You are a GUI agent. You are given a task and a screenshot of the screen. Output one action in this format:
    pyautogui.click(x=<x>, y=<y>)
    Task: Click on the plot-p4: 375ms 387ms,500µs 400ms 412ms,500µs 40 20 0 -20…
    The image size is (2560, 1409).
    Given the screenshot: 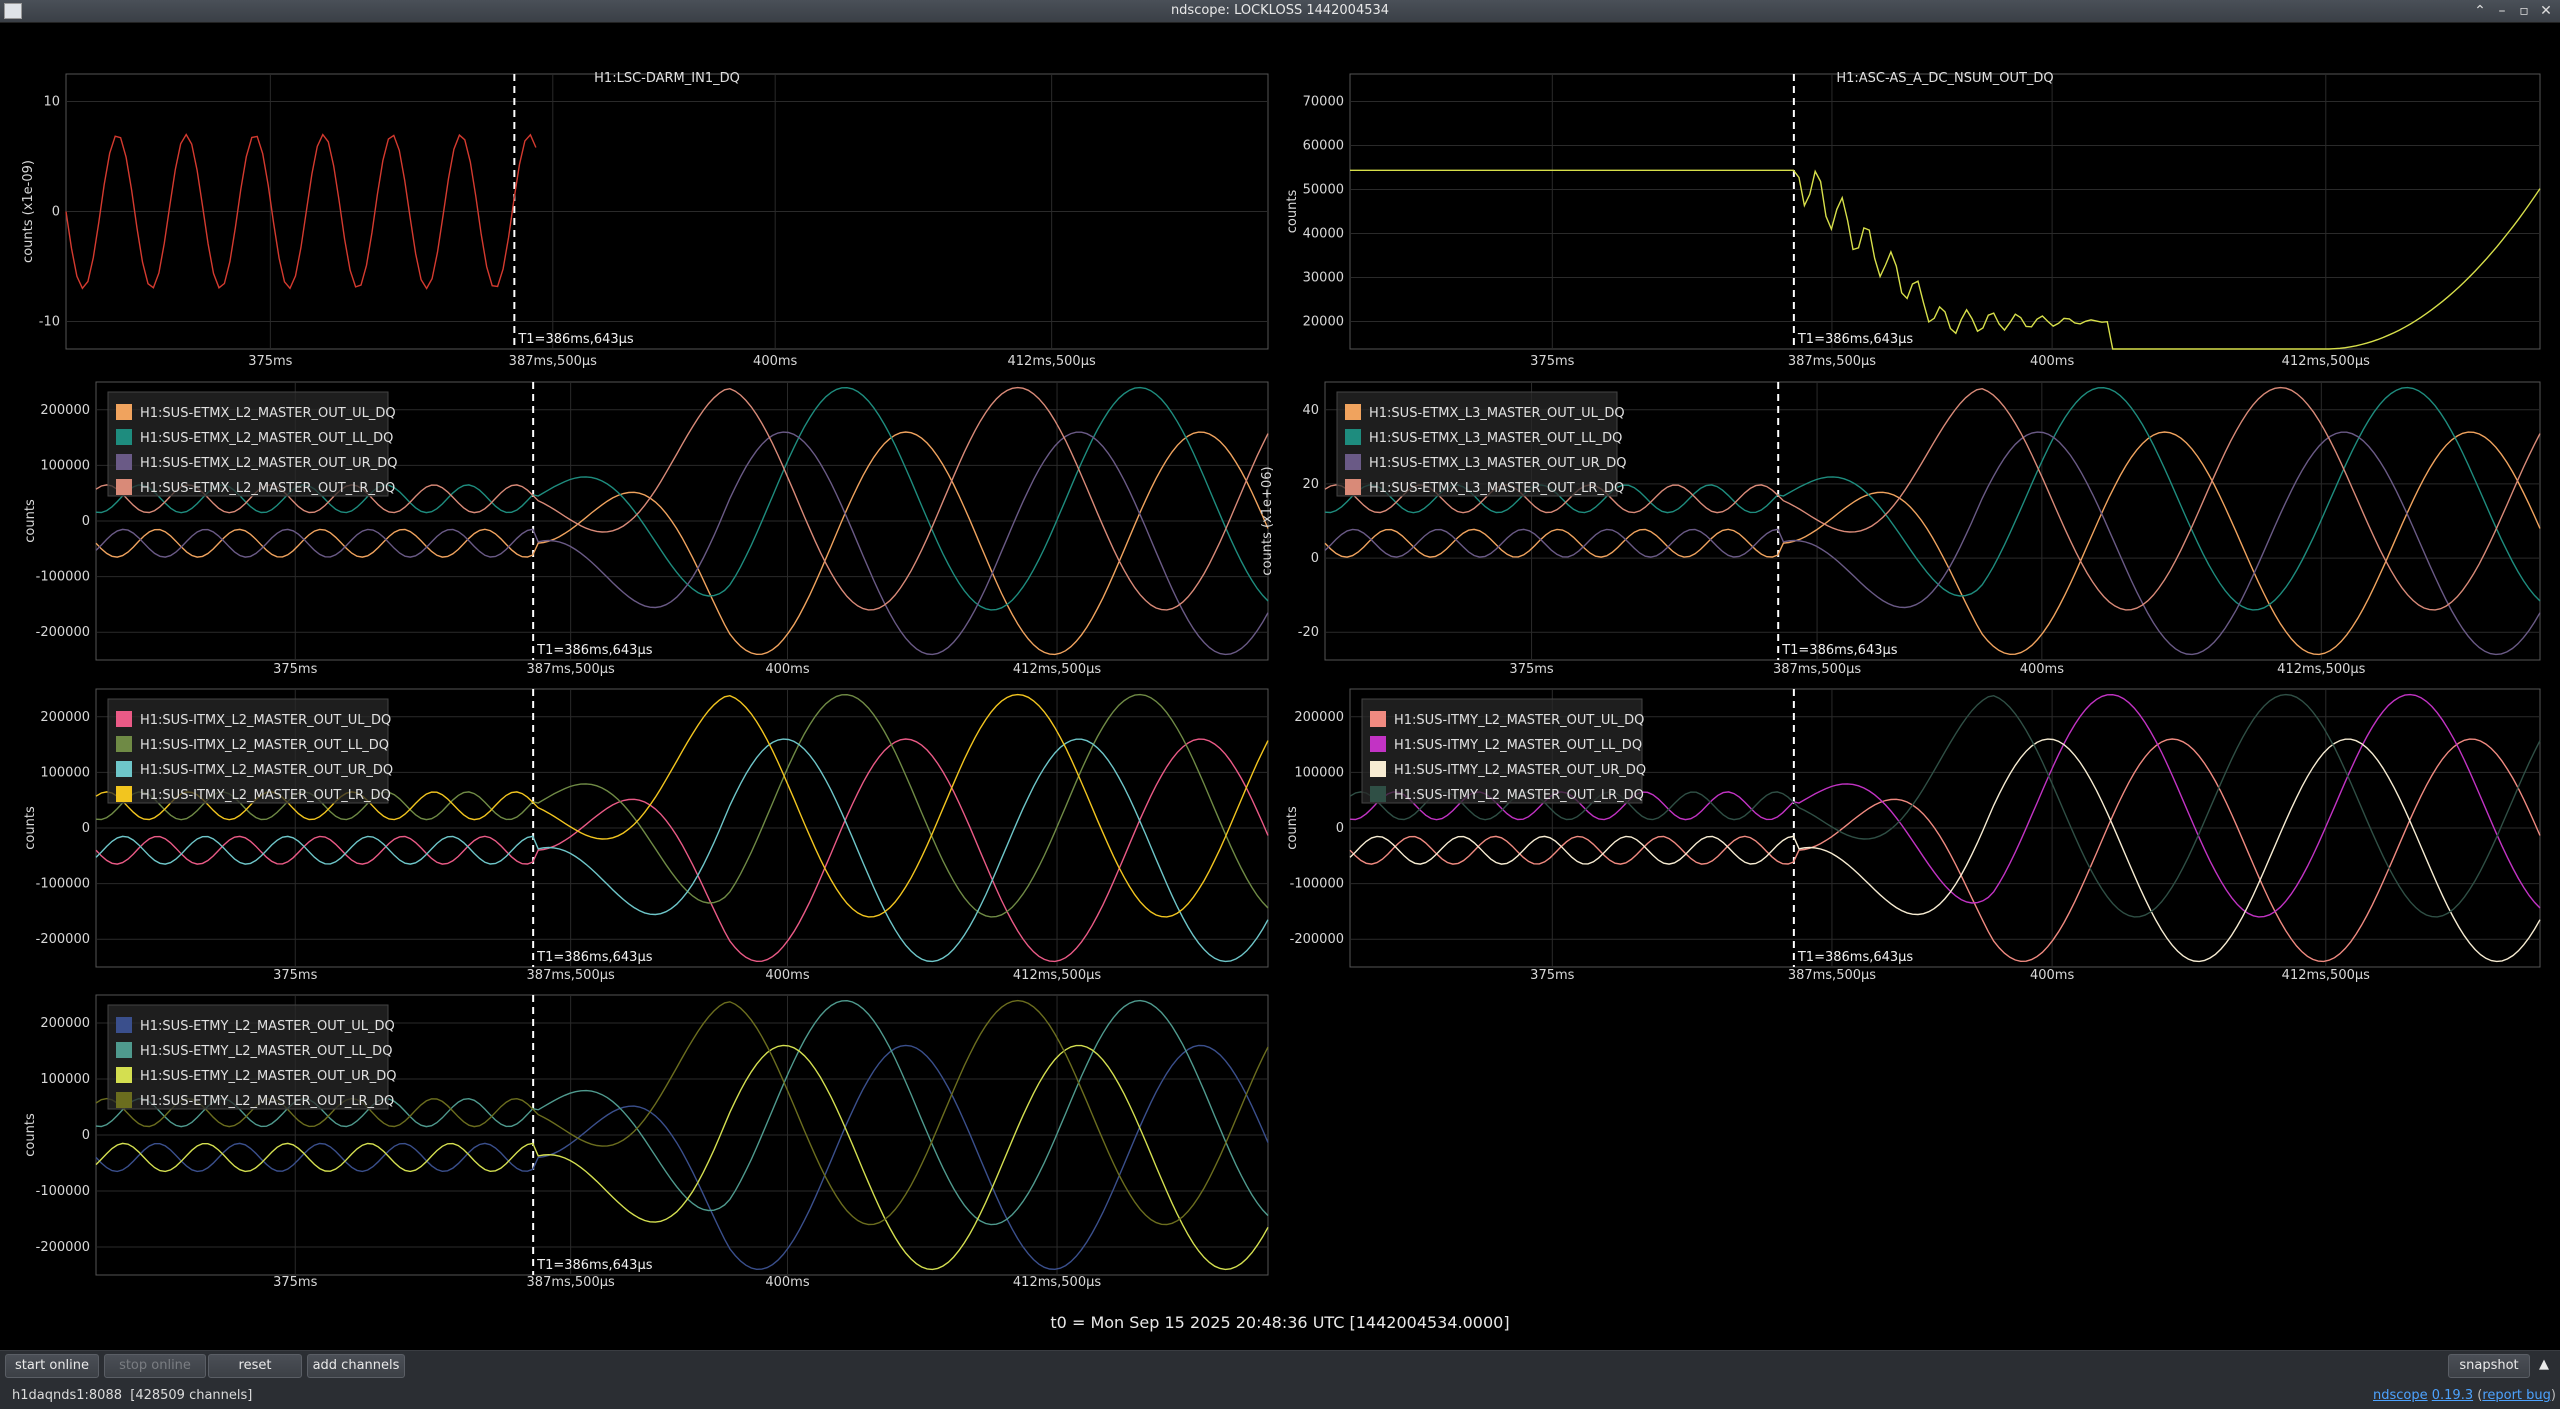 What is the action you would take?
    pyautogui.click(x=1900, y=529)
    